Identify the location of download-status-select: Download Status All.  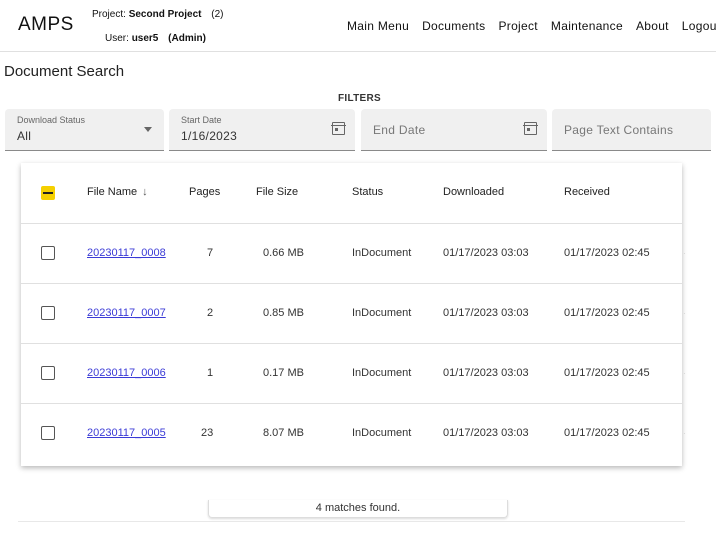
(84, 130).